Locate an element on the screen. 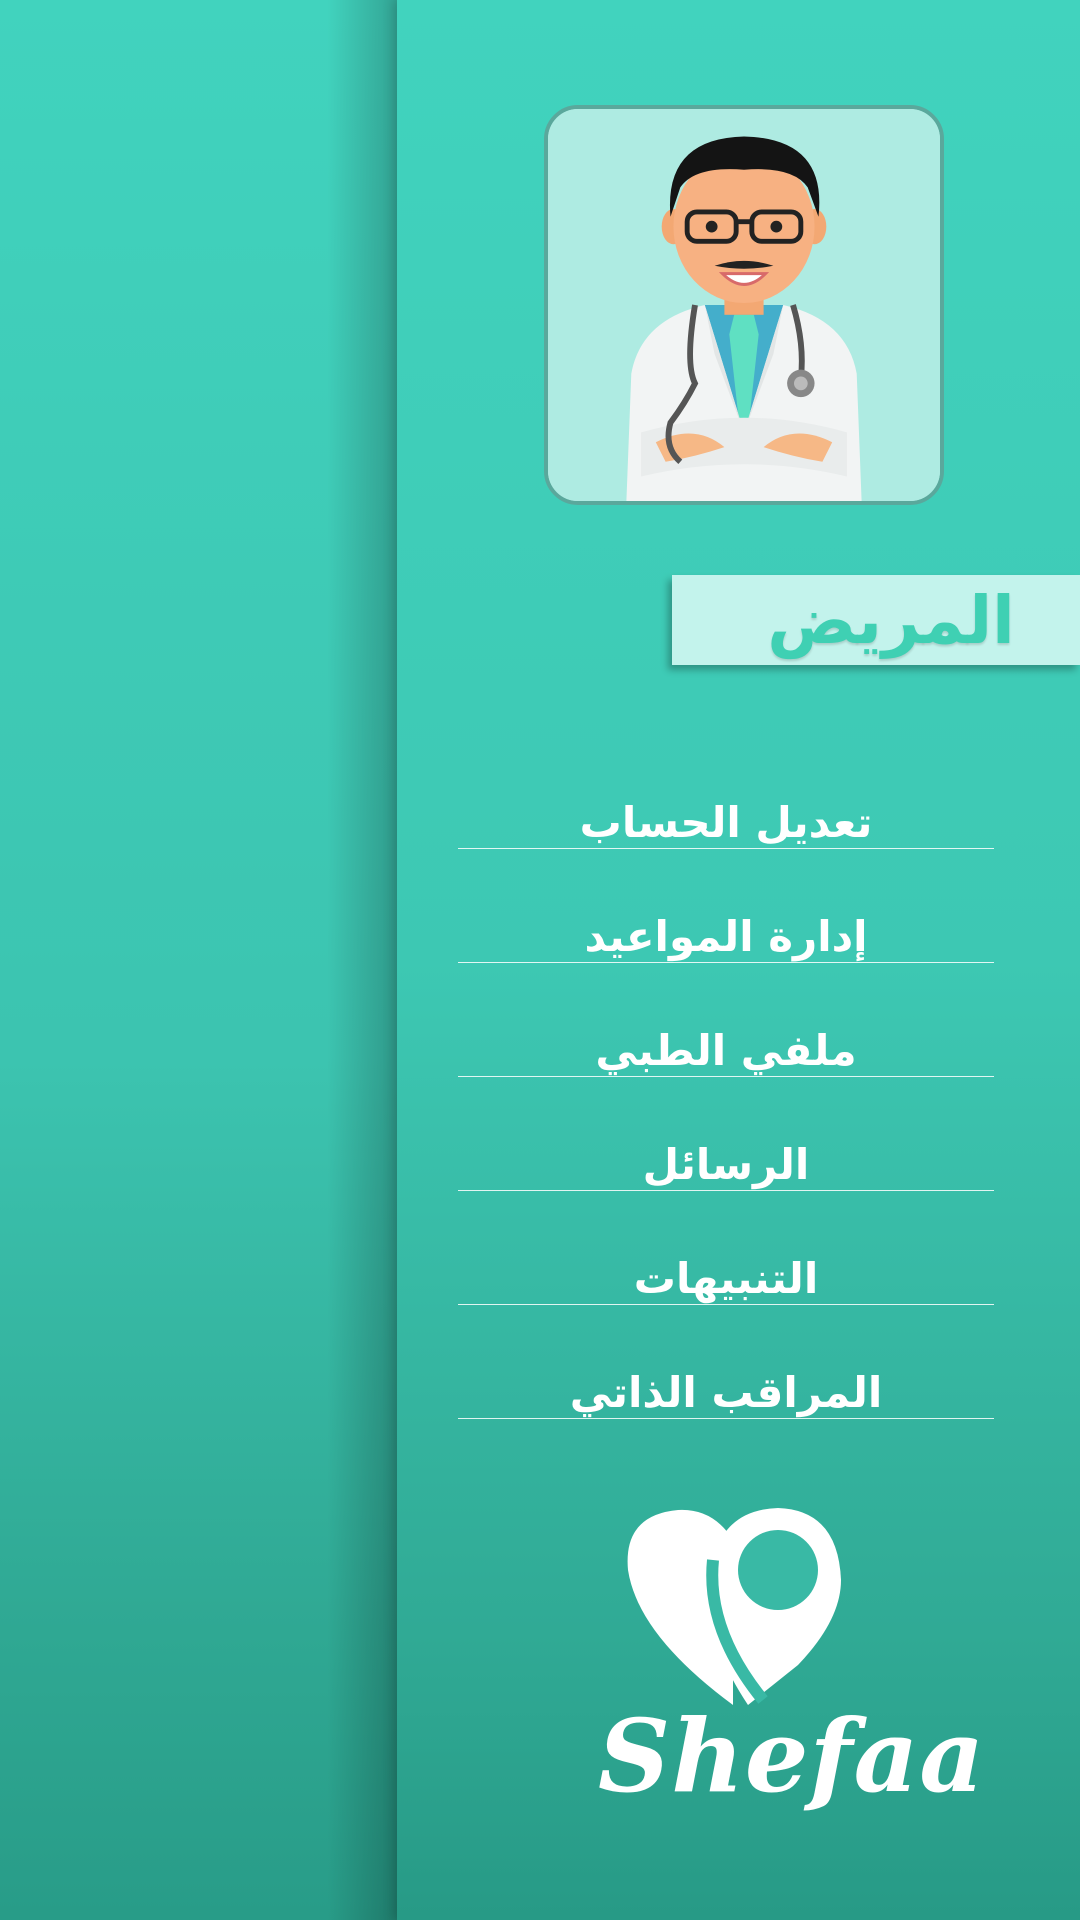 The width and height of the screenshot is (1080, 1920). brand-name: Shefaa is located at coordinates (792, 1756).